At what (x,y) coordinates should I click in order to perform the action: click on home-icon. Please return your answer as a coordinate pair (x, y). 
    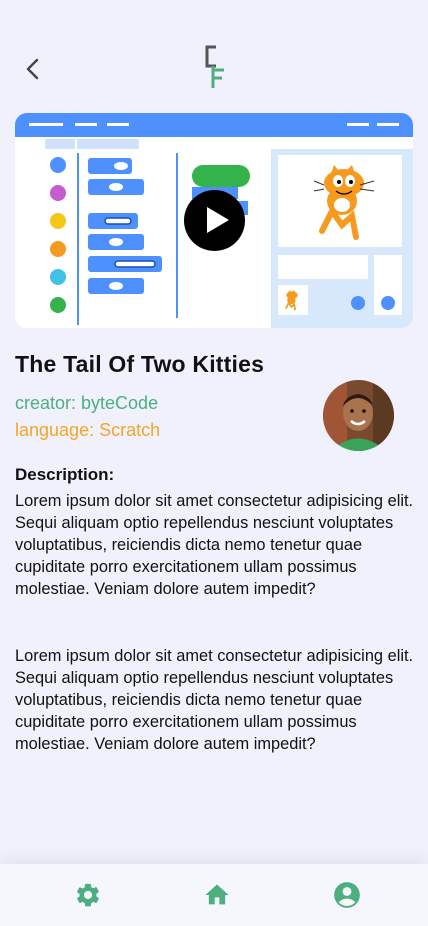
    Looking at the image, I should click on (217, 894).